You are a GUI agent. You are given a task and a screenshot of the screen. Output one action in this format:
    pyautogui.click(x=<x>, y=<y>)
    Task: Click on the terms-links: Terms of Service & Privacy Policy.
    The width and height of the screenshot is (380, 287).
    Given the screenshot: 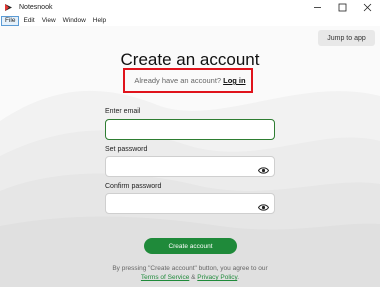 What is the action you would take?
    pyautogui.click(x=190, y=277)
    